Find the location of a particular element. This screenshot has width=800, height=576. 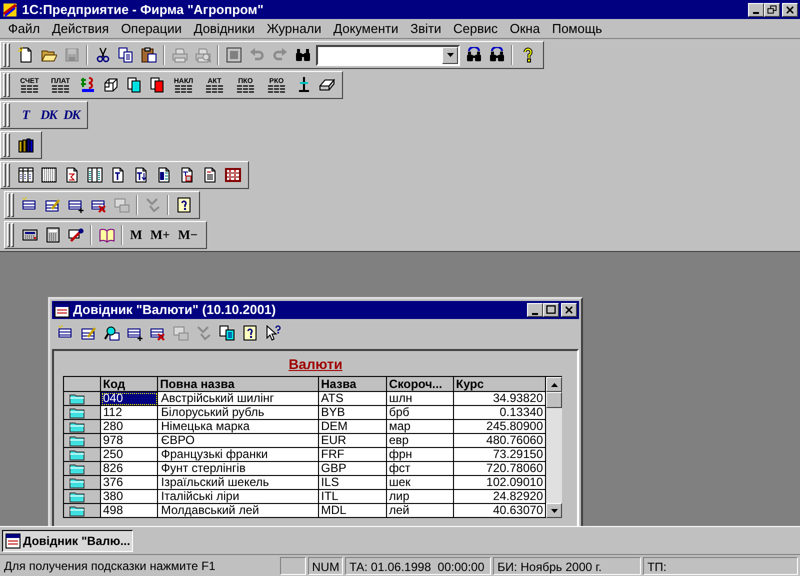

memory-button: M− is located at coordinates (188, 235).